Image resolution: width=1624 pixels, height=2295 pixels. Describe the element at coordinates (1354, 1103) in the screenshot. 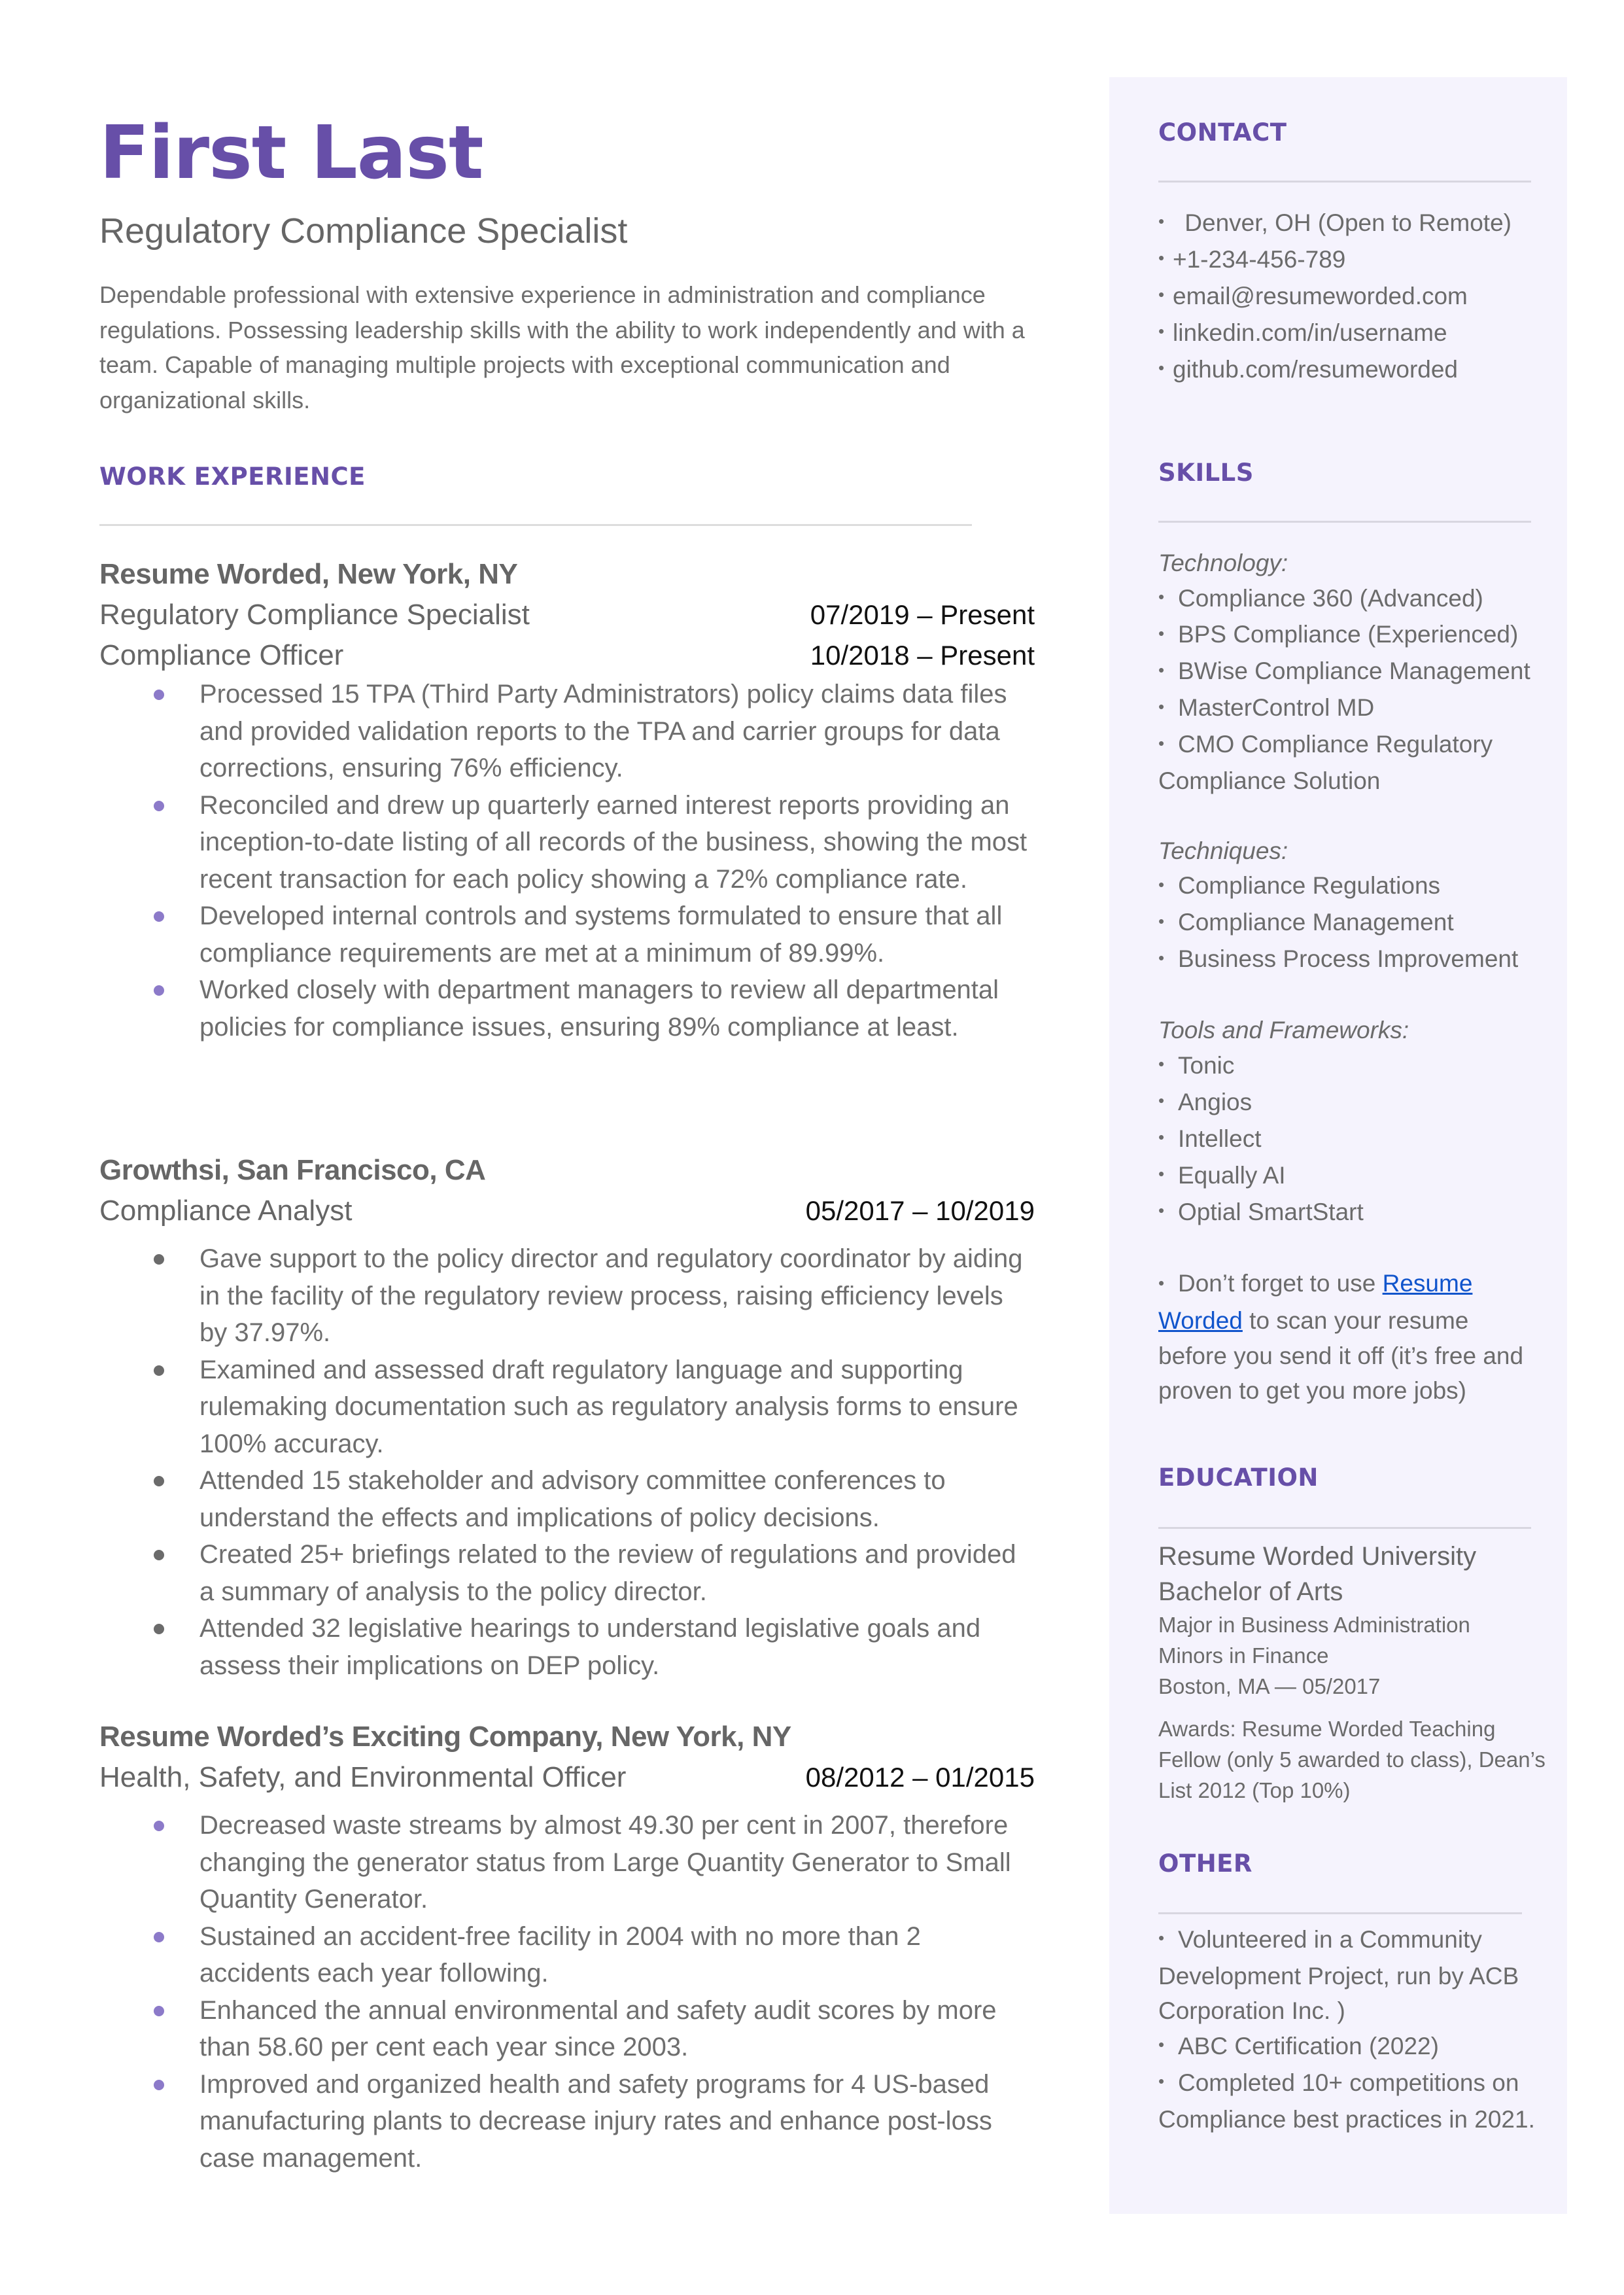

I see `skill-item: • Angios` at that location.